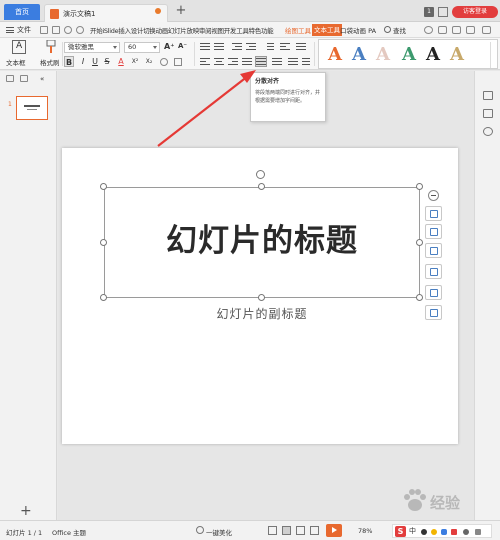 The width and height of the screenshot is (500, 540). Describe the element at coordinates (428, 30) in the screenshot. I see `cloud-icon` at that location.